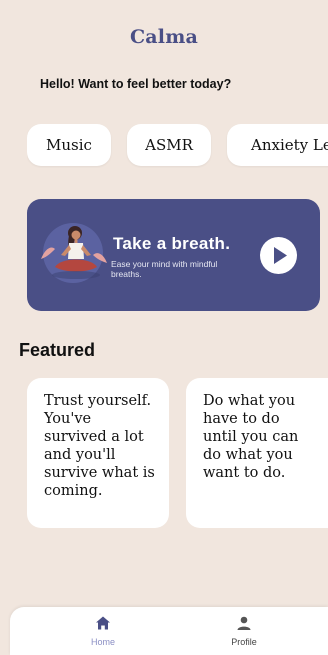  I want to click on meditation-illustration, so click(74, 253).